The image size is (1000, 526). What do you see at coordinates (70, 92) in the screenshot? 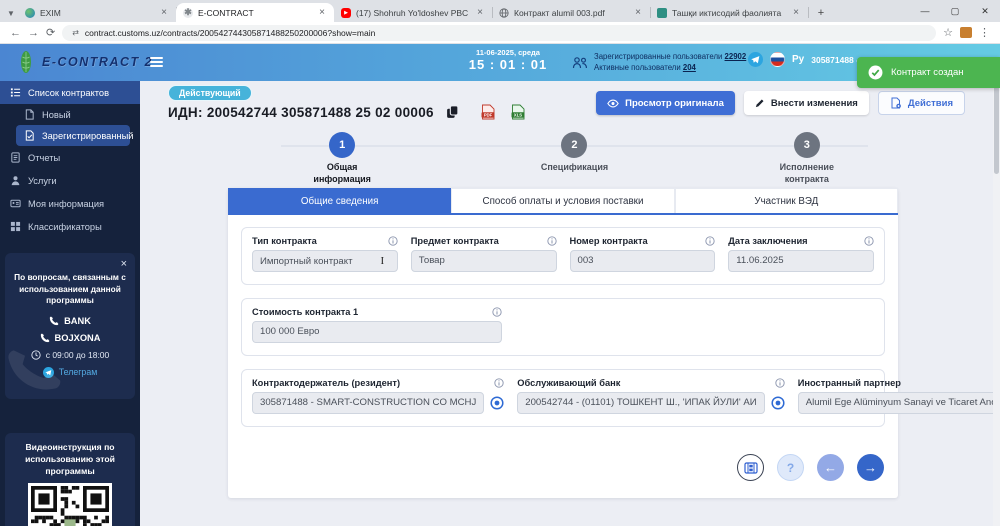
I see `sidebar-item: Список контрактов` at bounding box center [70, 92].